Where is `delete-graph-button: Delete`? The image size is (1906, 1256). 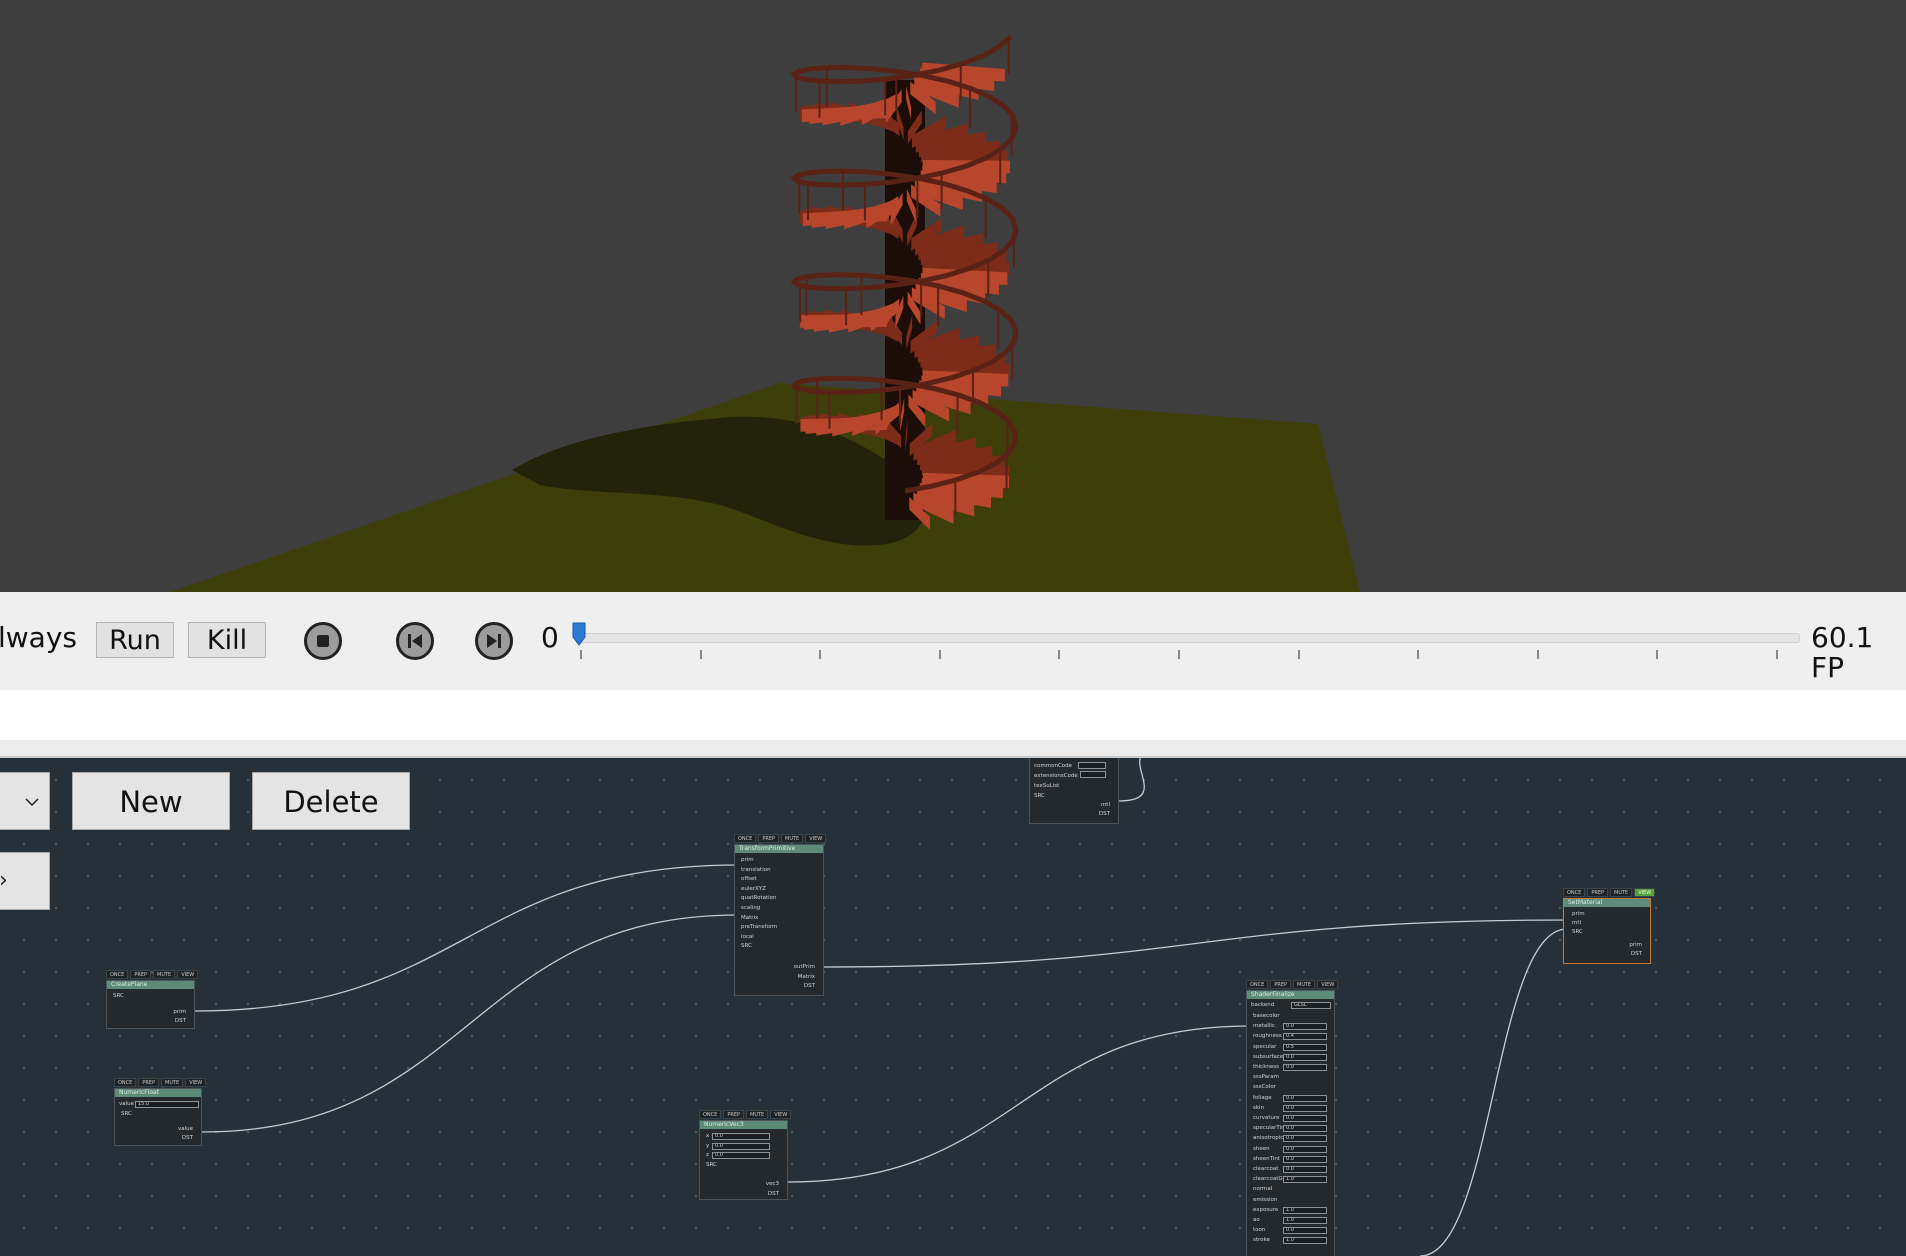
delete-graph-button: Delete is located at coordinates (331, 801).